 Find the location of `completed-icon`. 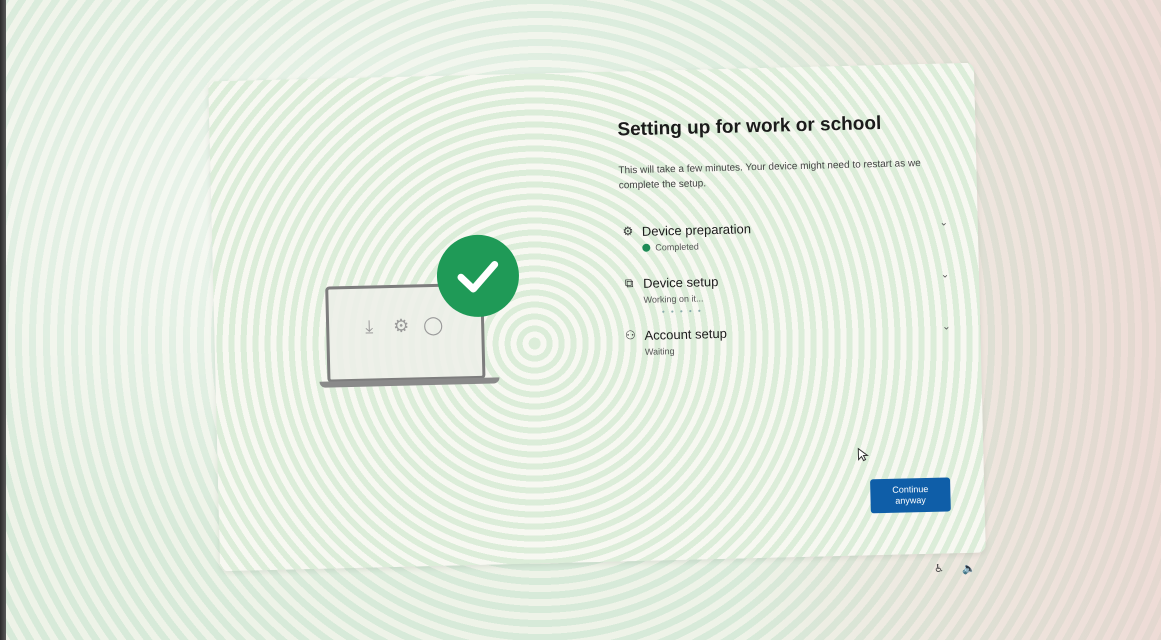

completed-icon is located at coordinates (646, 247).